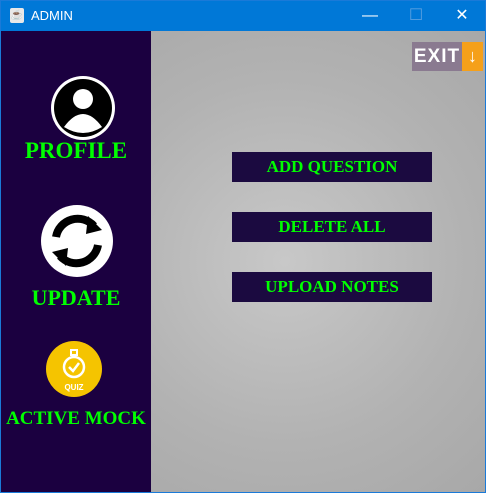 The width and height of the screenshot is (486, 493). What do you see at coordinates (437, 56) in the screenshot?
I see `exit-label: EXIT` at bounding box center [437, 56].